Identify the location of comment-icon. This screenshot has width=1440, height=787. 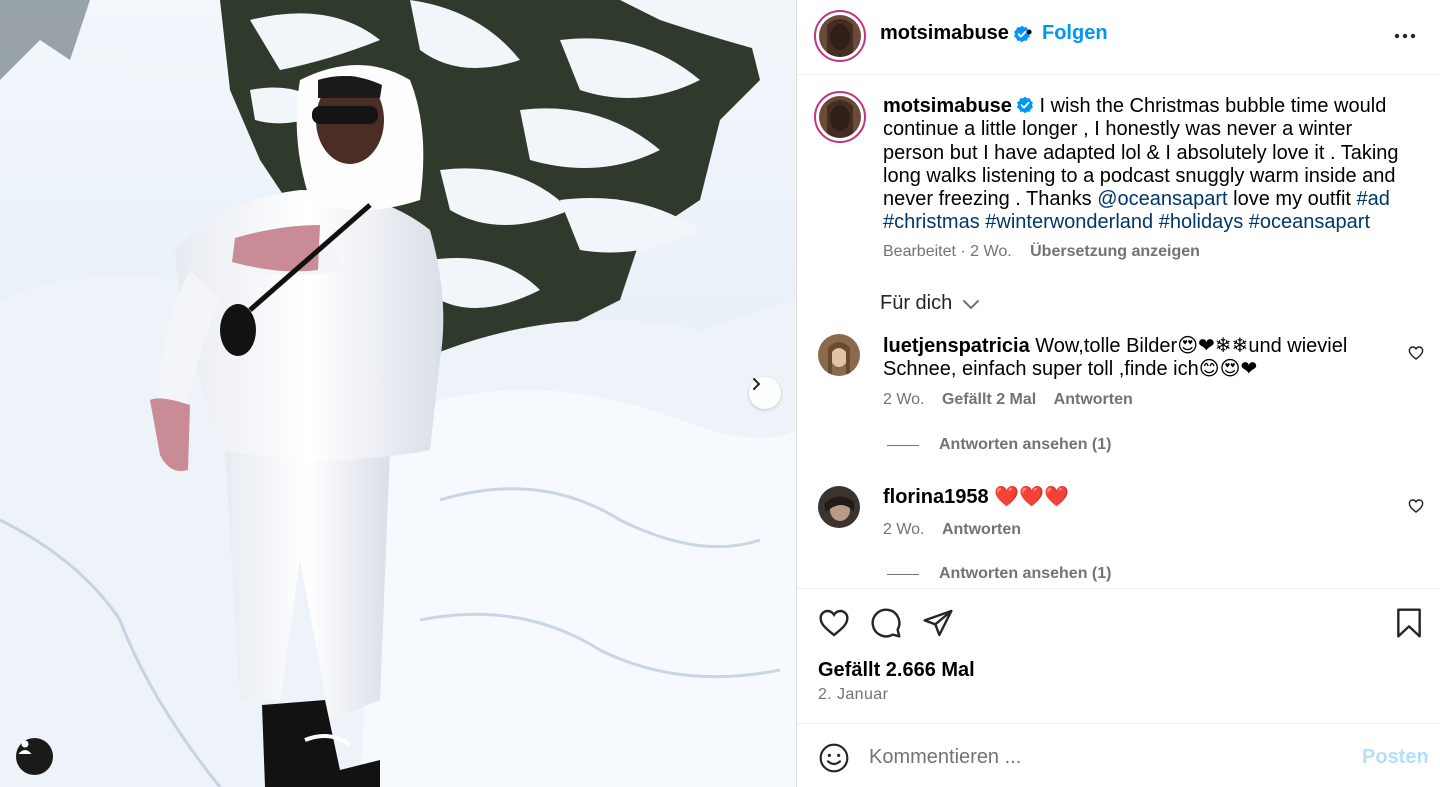
(886, 623).